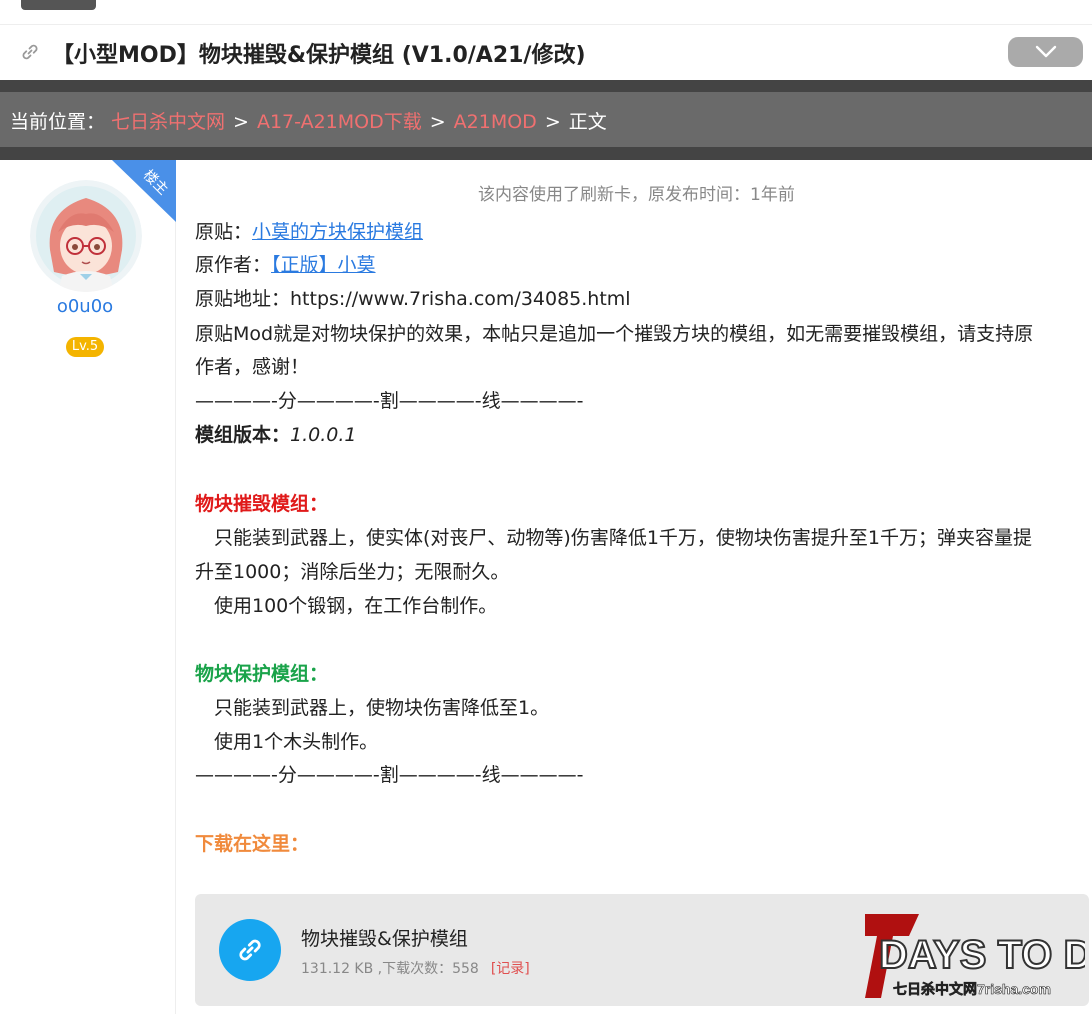 The width and height of the screenshot is (1092, 1014). Describe the element at coordinates (243, 435) in the screenshot. I see `version-label: 模组版本：` at that location.